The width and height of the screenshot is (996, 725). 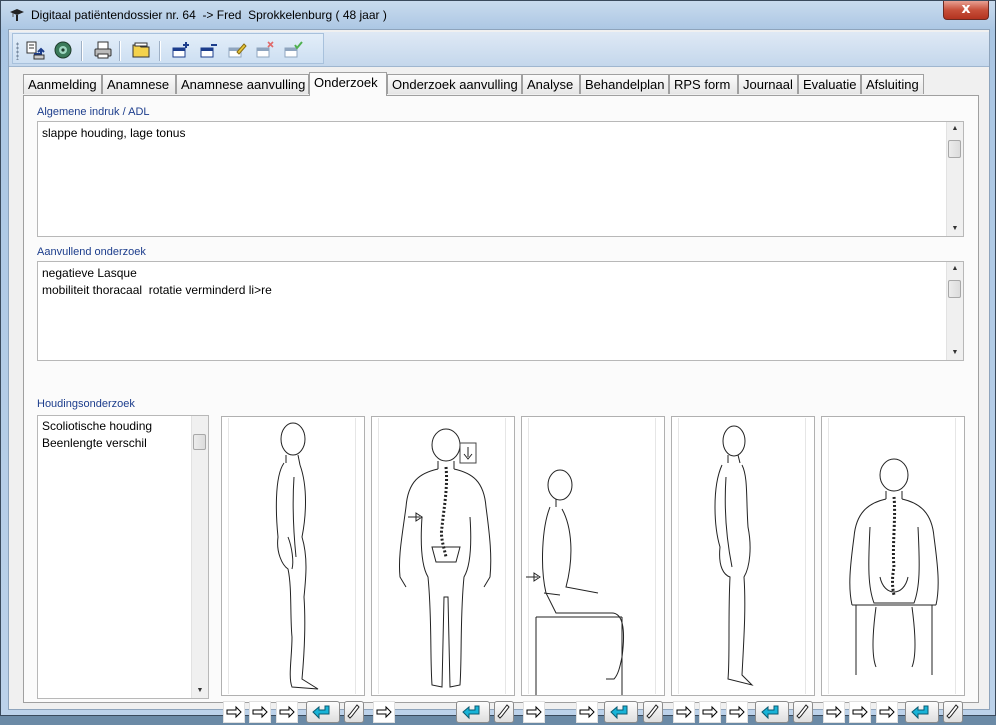 What do you see at coordinates (297, 556) in the screenshot?
I see `lateral-standing-illustration` at bounding box center [297, 556].